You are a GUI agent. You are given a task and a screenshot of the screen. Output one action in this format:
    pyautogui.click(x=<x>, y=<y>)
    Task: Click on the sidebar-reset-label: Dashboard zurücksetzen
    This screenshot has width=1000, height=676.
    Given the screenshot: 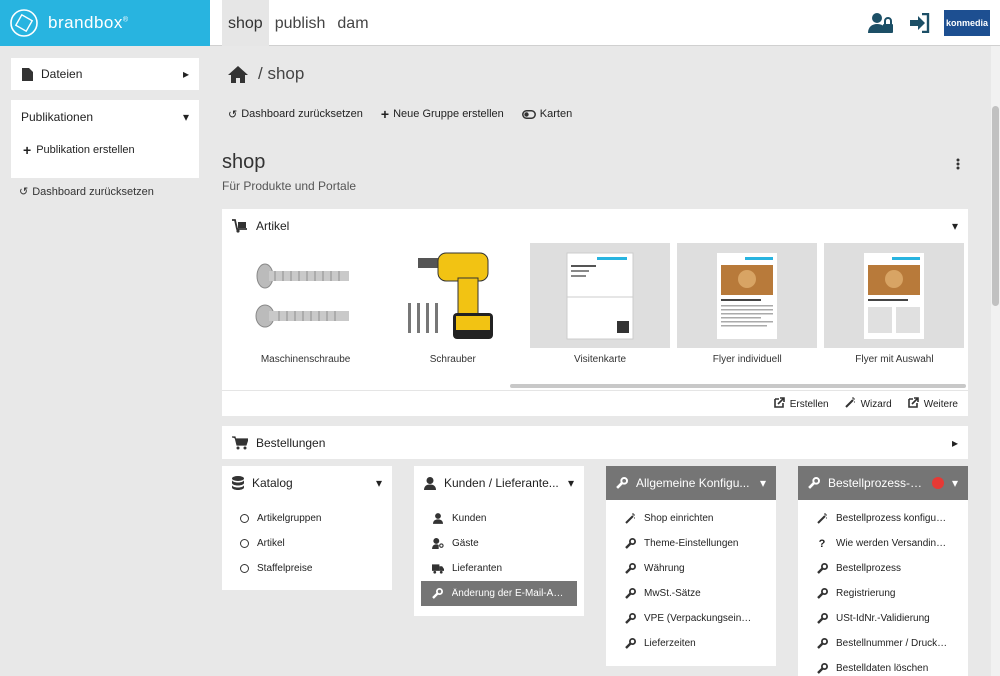 What is the action you would take?
    pyautogui.click(x=93, y=191)
    